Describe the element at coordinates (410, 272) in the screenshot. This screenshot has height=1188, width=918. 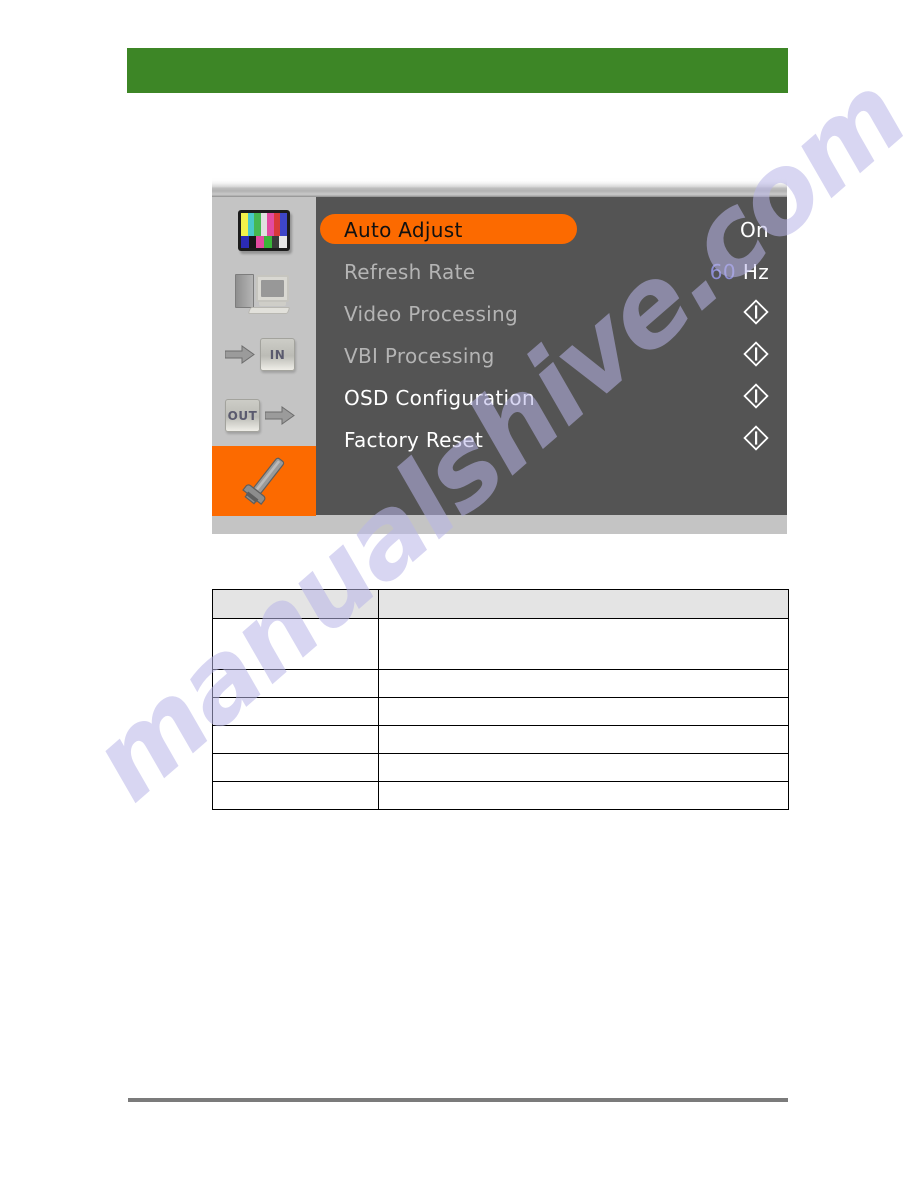
I see `menu-item-label: Refresh Rate` at that location.